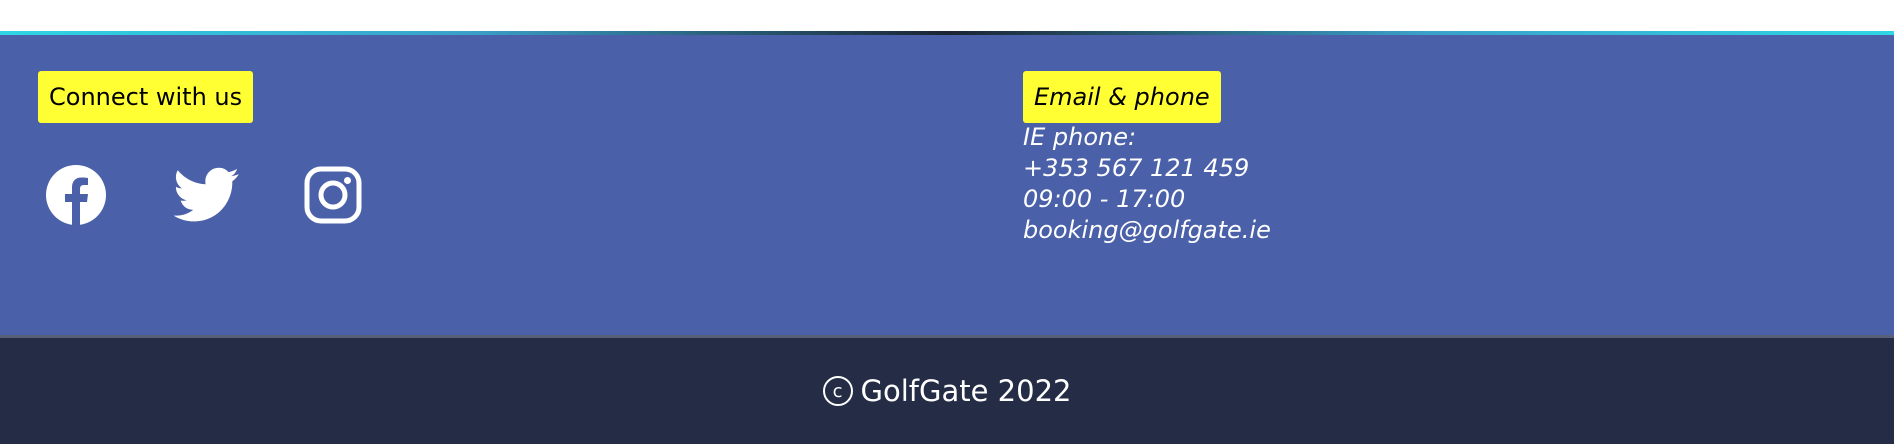 Image resolution: width=1894 pixels, height=445 pixels. Describe the element at coordinates (146, 97) in the screenshot. I see `connect-heading: Connect with us` at that location.